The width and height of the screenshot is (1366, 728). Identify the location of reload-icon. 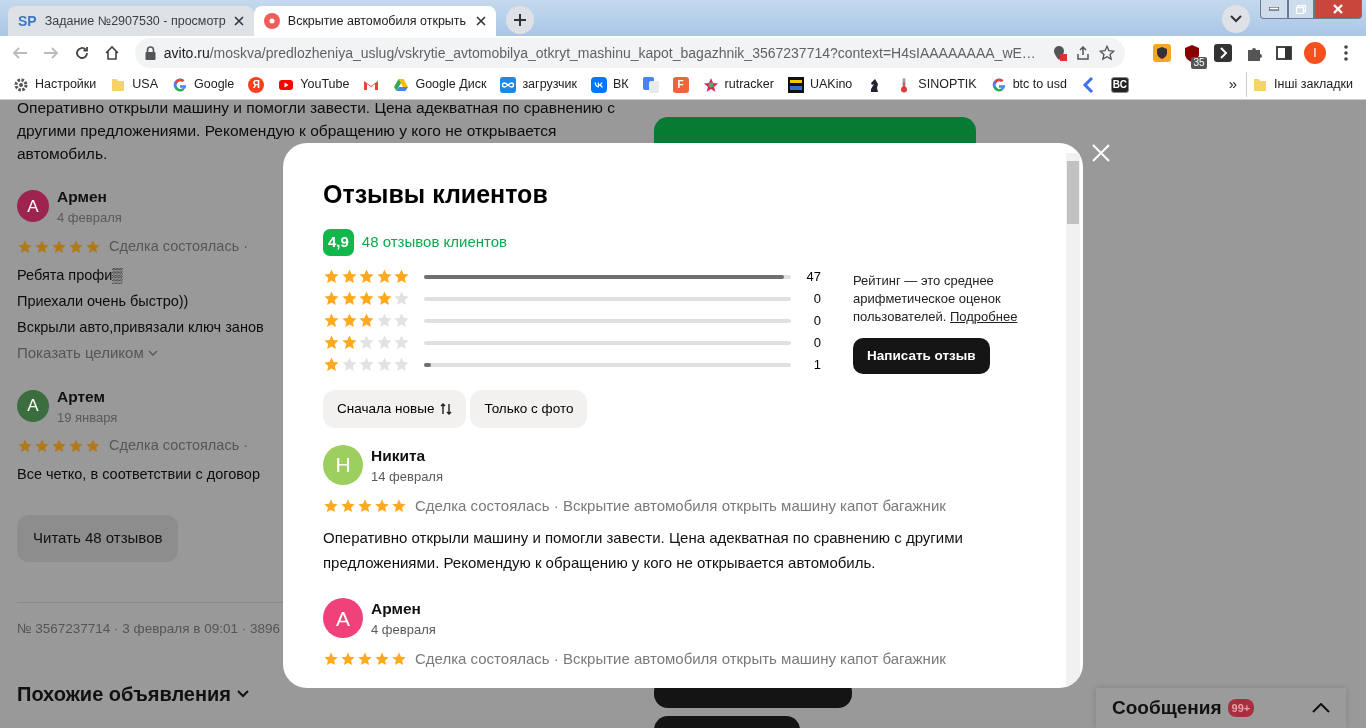
(81, 53).